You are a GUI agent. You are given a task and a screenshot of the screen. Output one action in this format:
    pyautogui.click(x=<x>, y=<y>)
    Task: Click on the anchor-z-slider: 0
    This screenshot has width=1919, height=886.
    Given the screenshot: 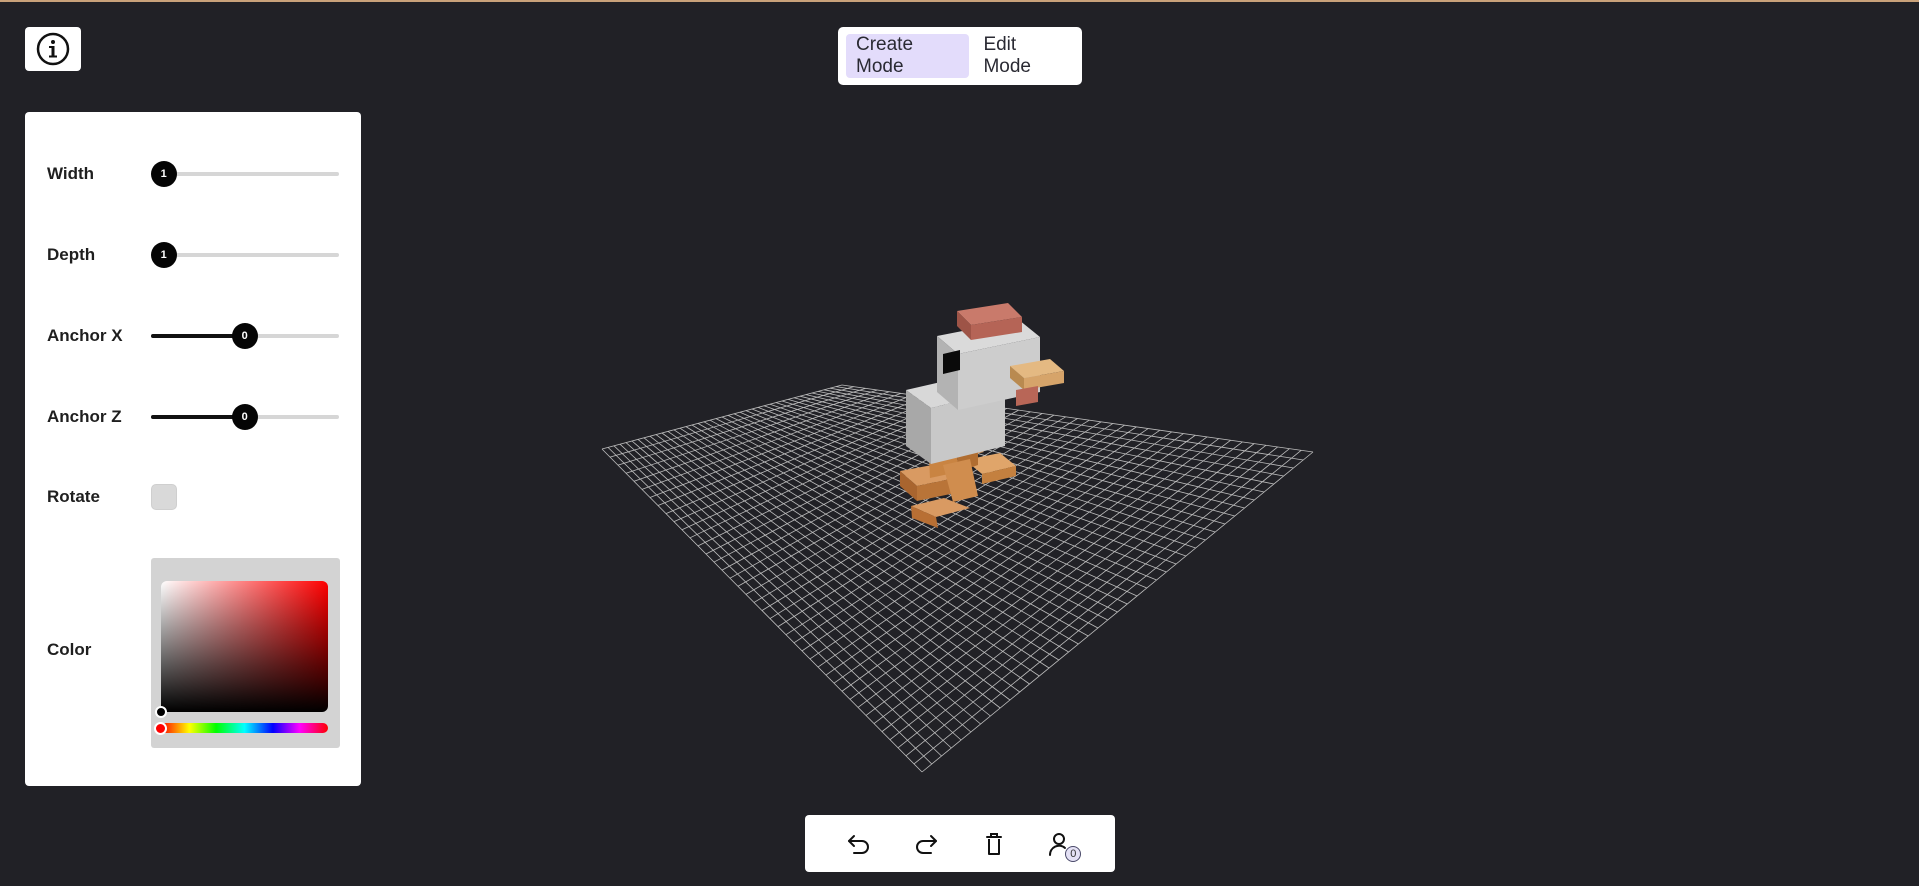 What is the action you would take?
    pyautogui.click(x=244, y=417)
    